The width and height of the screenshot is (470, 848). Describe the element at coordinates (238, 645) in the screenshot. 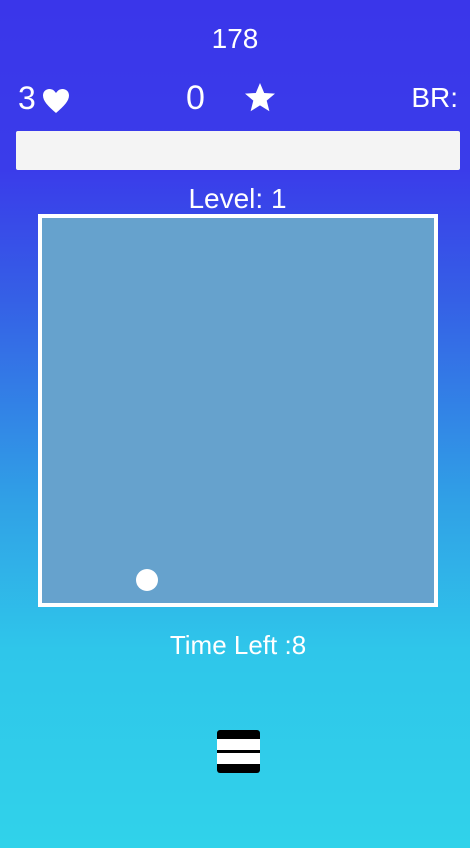

I see `time-left-label: Time Left :8` at that location.